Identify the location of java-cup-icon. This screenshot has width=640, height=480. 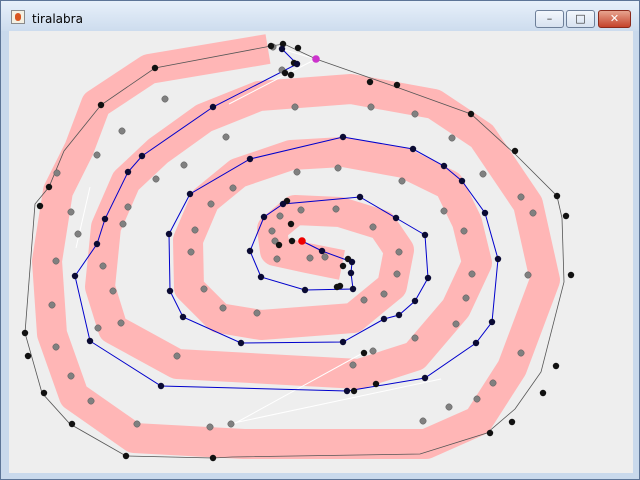
(18, 17).